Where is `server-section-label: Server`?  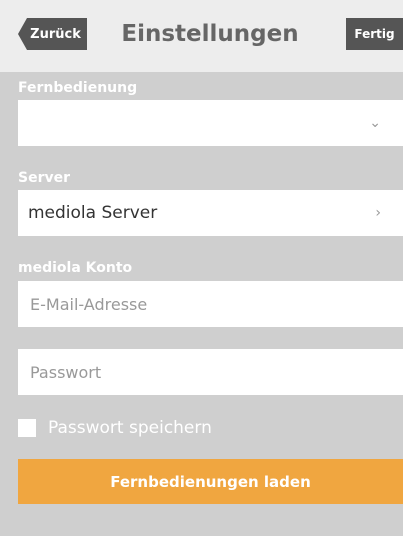
server-section-label: Server is located at coordinates (44, 178).